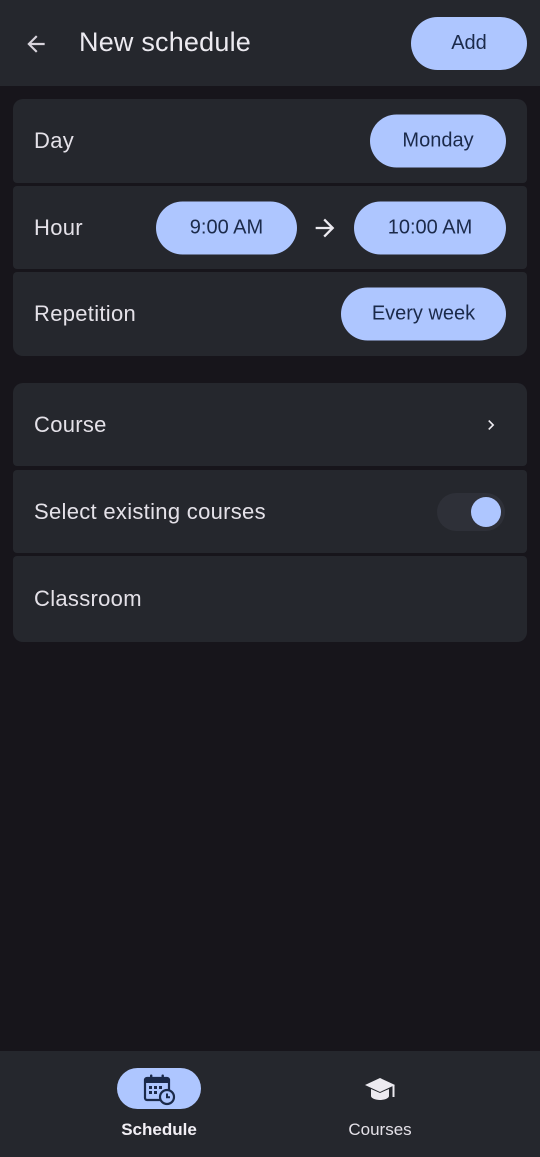  I want to click on nav-icon-container, so click(380, 1088).